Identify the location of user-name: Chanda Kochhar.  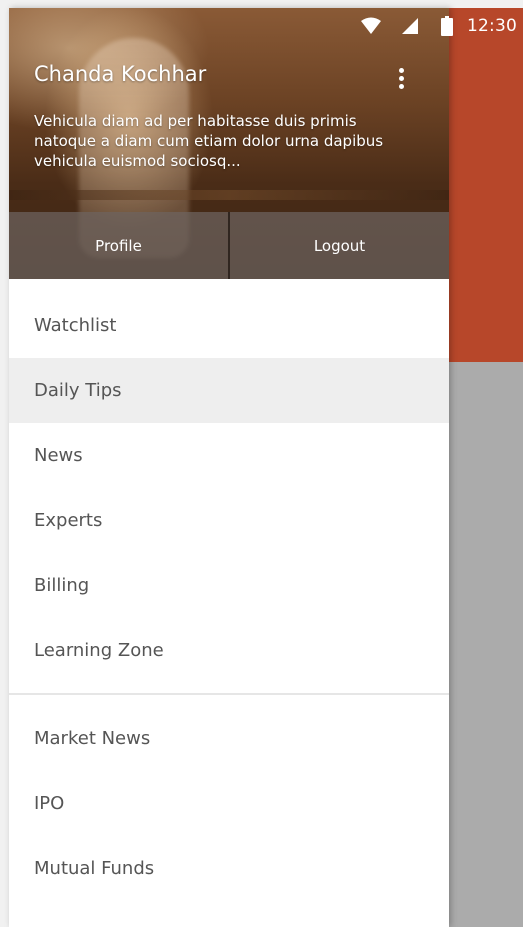
(120, 74).